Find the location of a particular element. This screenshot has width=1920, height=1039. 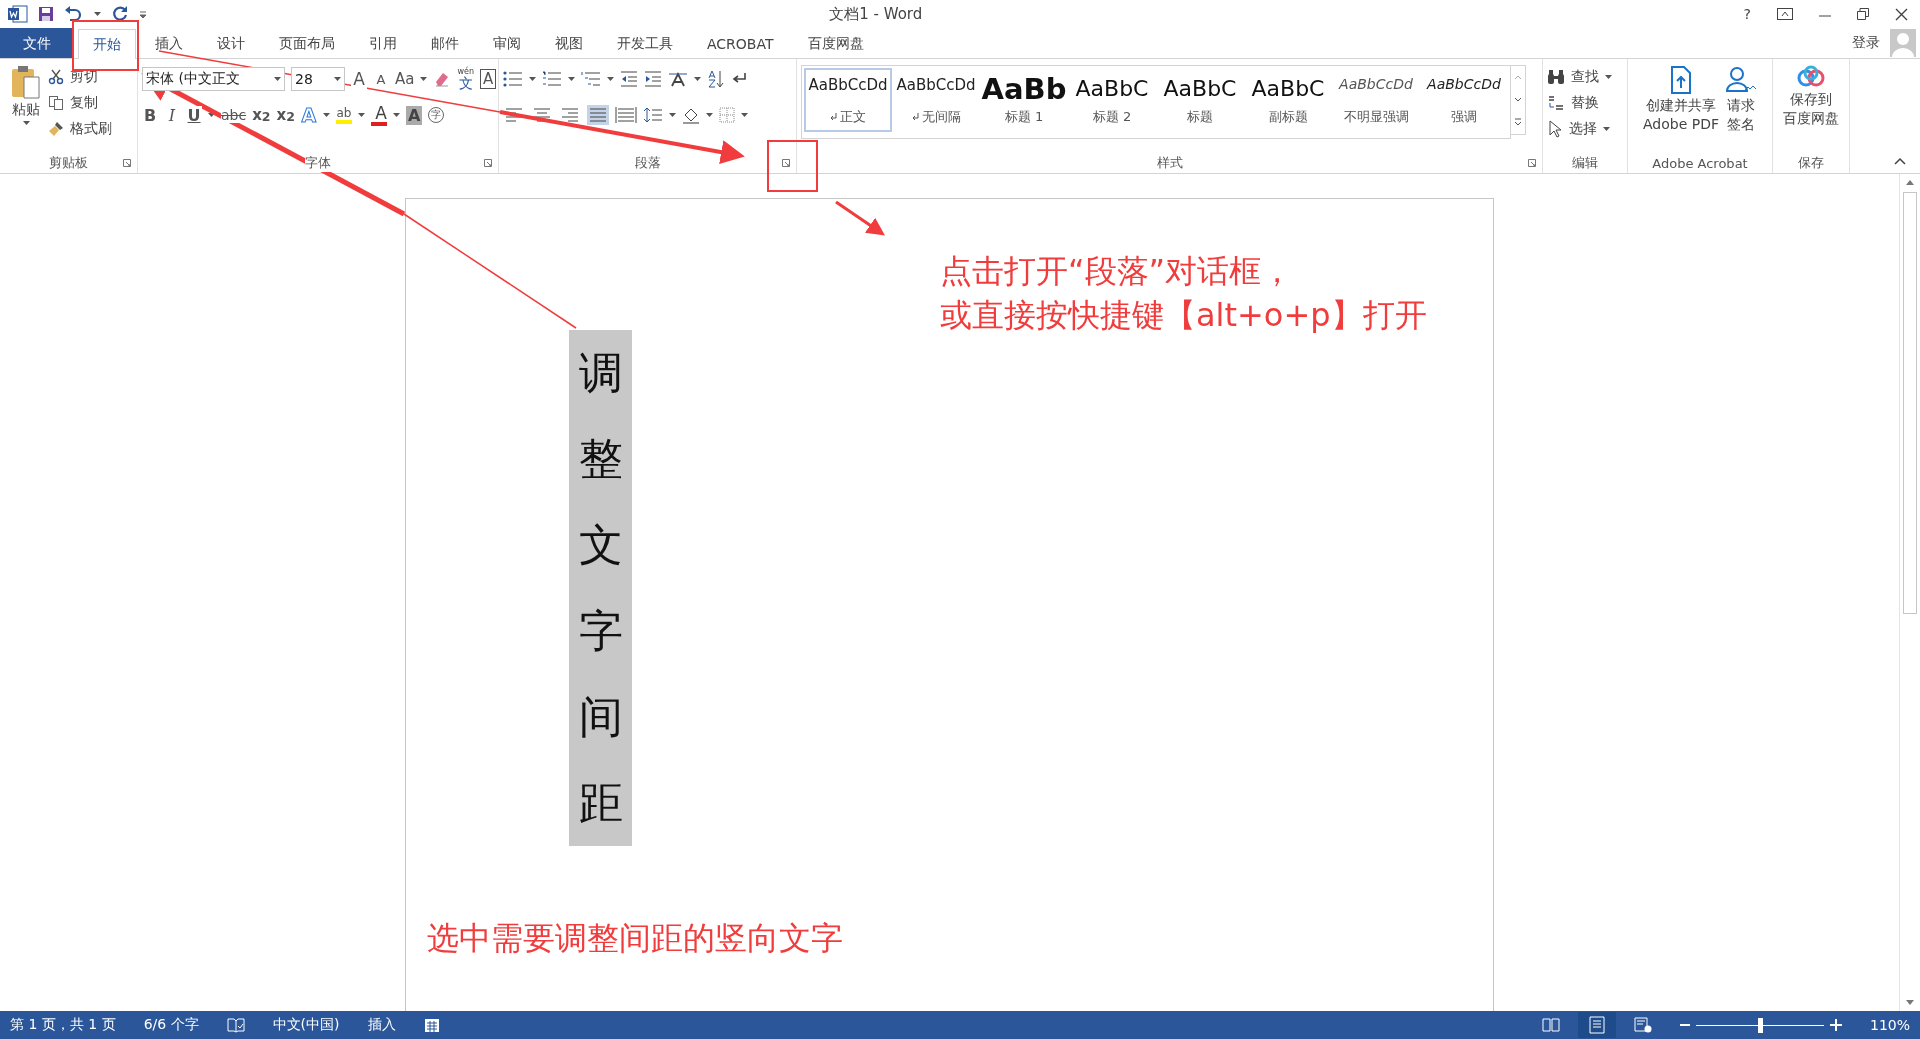

web-layout-icon is located at coordinates (1642, 1025).